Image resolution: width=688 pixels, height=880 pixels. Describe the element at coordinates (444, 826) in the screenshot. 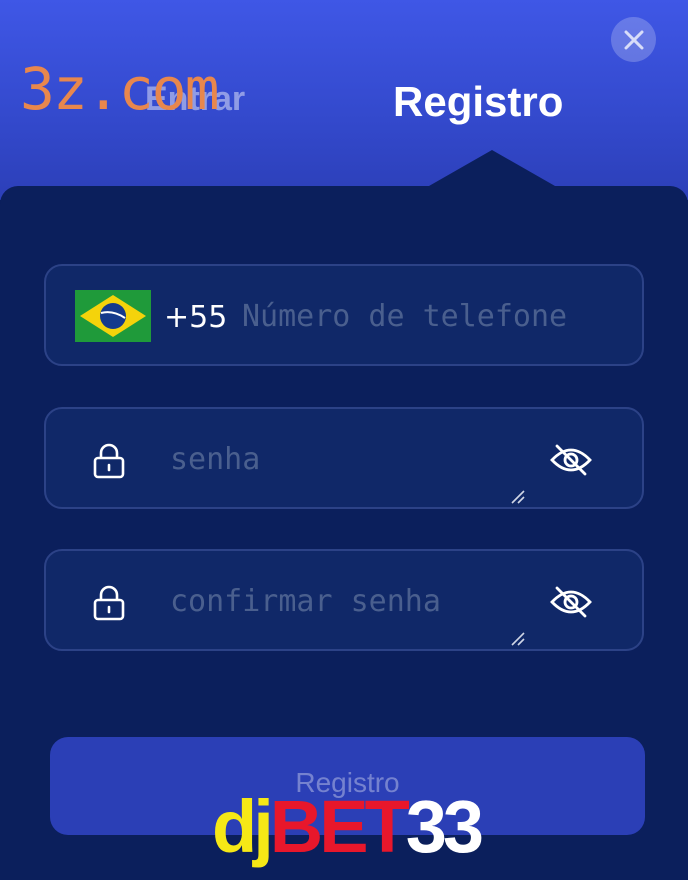

I see `brand-part-33: 33` at that location.